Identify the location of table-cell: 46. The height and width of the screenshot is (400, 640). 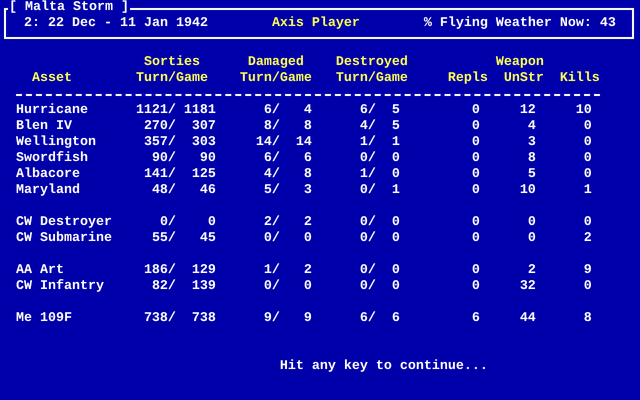
(208, 190).